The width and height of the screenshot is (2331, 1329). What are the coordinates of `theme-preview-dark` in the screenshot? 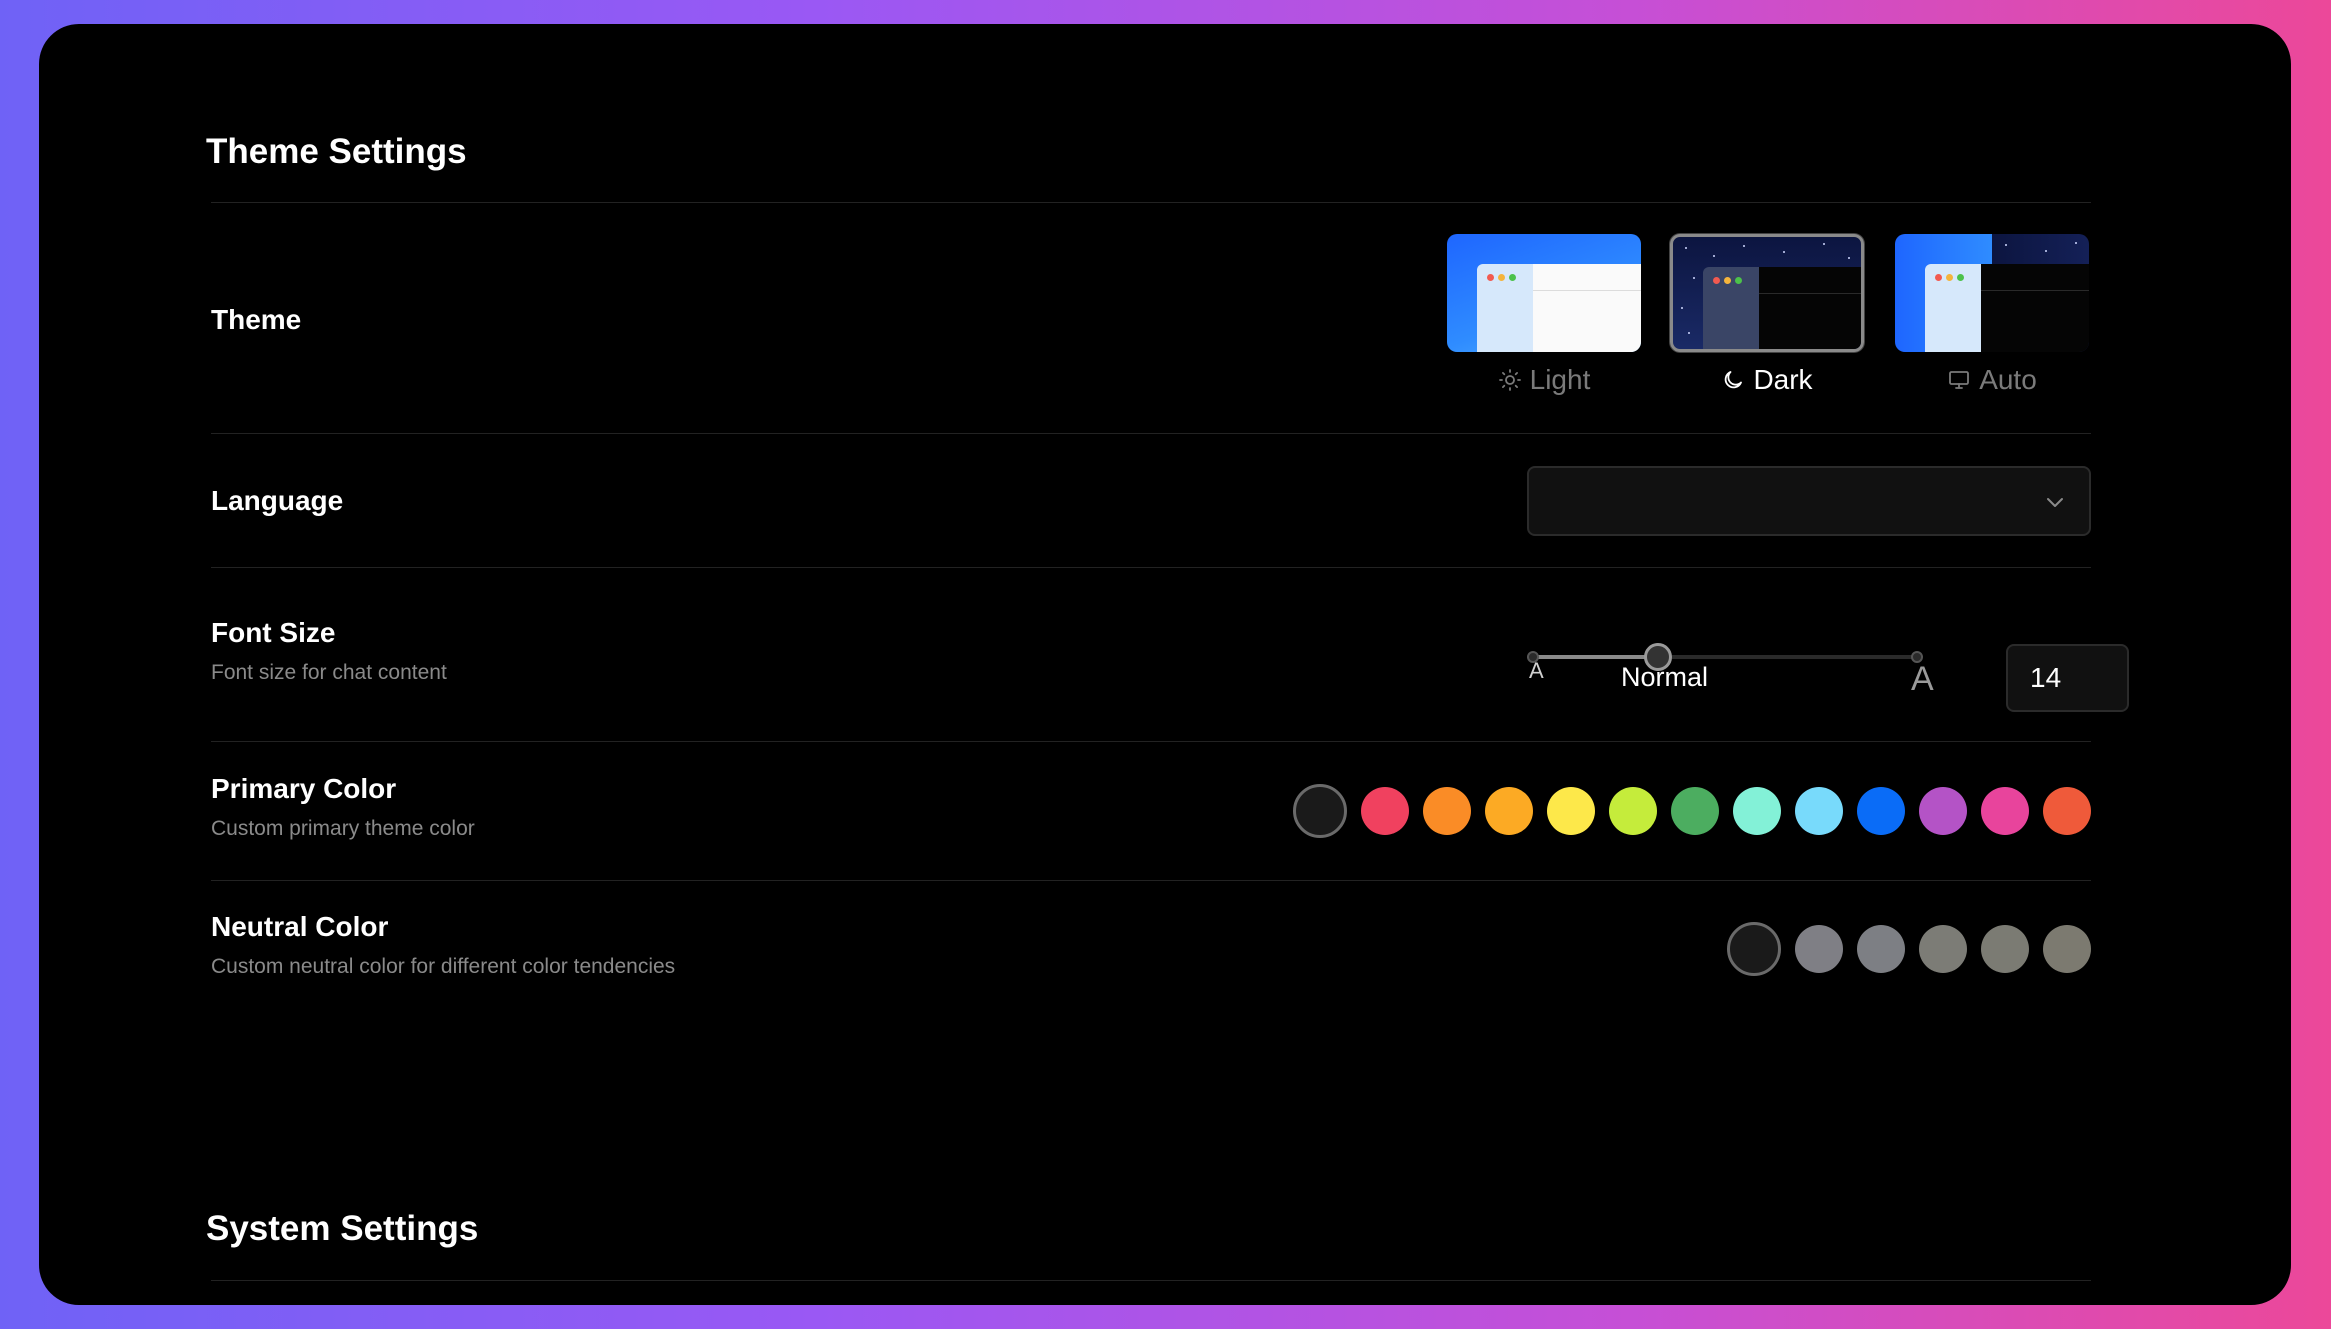 It's located at (1767, 293).